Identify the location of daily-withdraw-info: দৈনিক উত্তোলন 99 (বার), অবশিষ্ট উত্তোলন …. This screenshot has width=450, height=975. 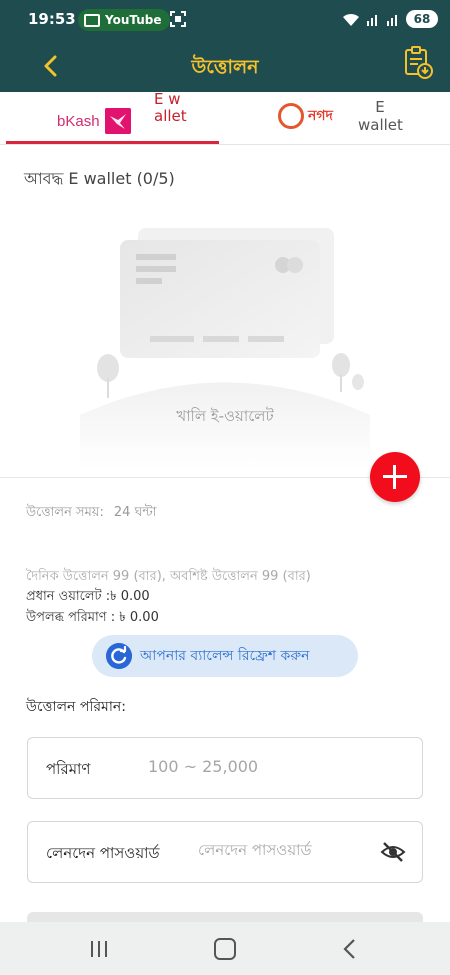
(168, 576).